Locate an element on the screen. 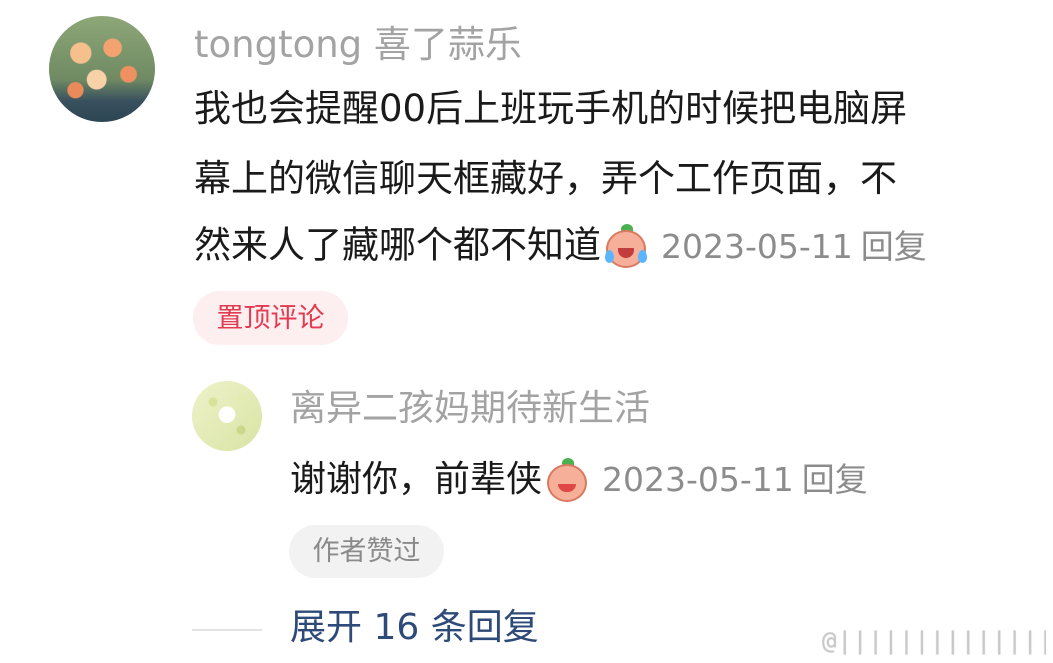 The height and width of the screenshot is (663, 1053). comment-text-line-3-text: 然来人了藏哪个都不知道 is located at coordinates (397, 245).